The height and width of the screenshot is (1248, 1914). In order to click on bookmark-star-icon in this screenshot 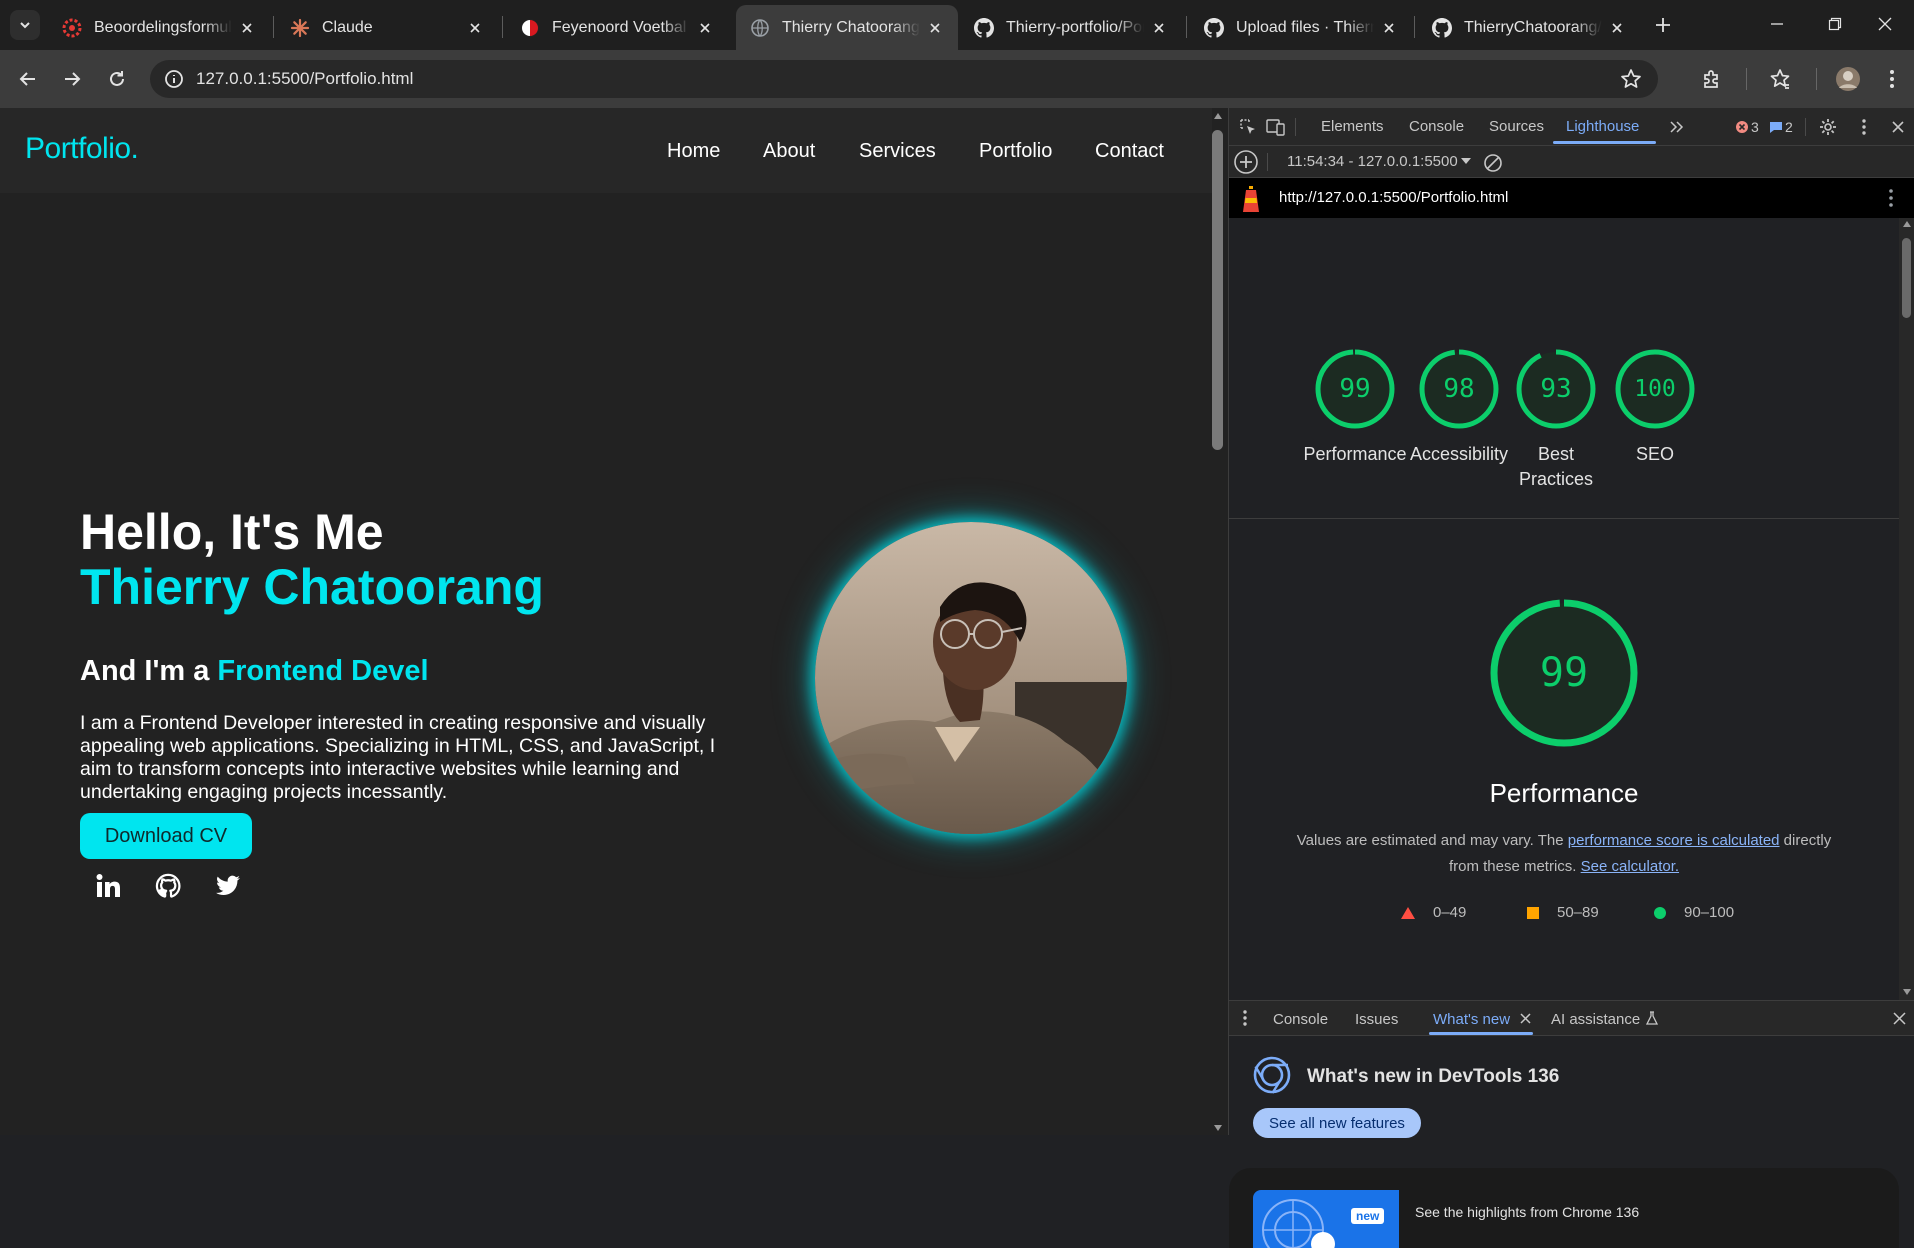, I will do `click(1631, 79)`.